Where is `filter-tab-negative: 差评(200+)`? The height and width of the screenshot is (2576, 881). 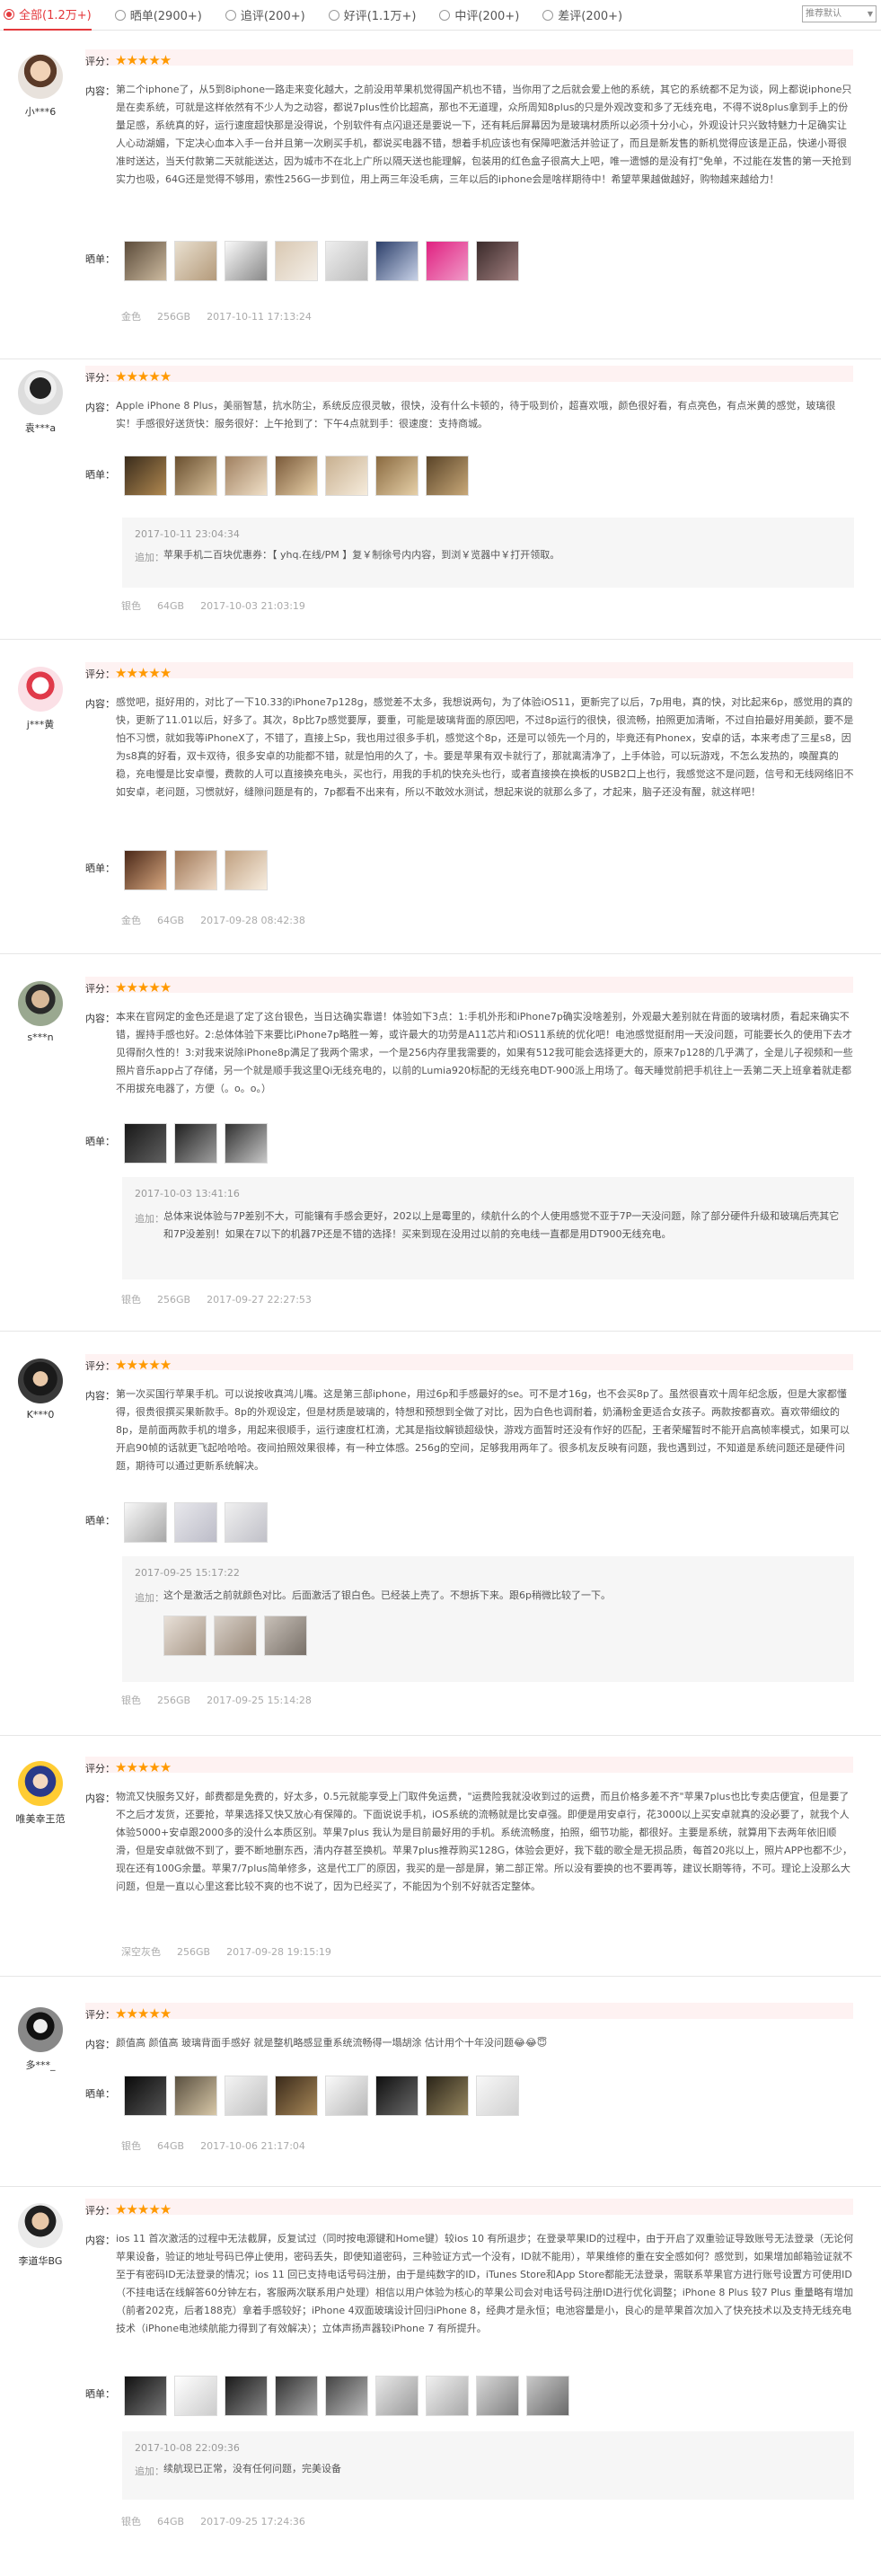
filter-tab-negative: 差评(200+) is located at coordinates (582, 15).